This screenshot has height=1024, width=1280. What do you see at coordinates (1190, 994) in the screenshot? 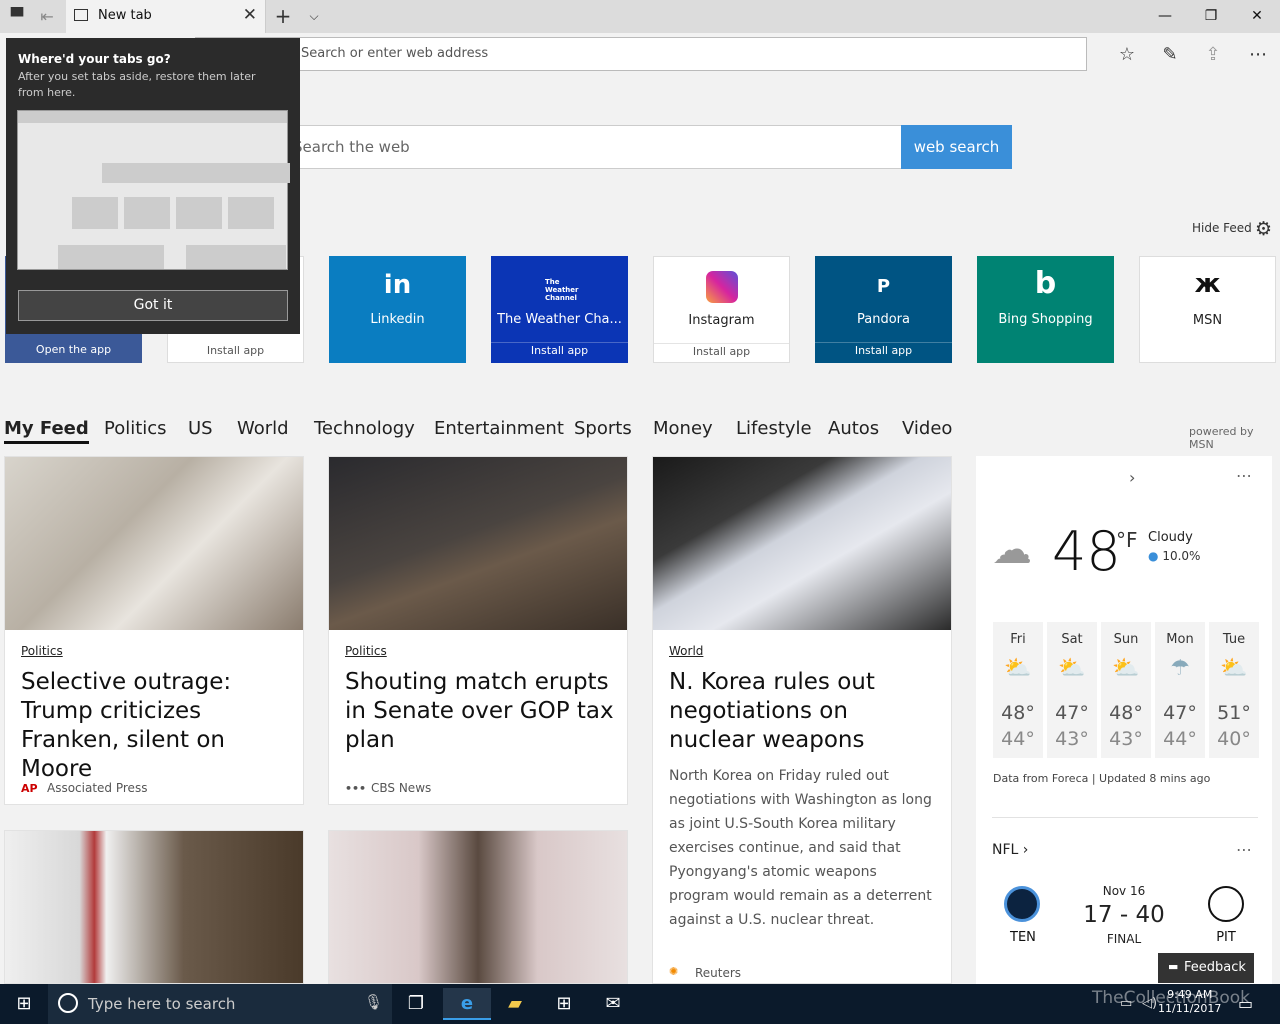
I see `clock-time: 9:49 AM` at bounding box center [1190, 994].